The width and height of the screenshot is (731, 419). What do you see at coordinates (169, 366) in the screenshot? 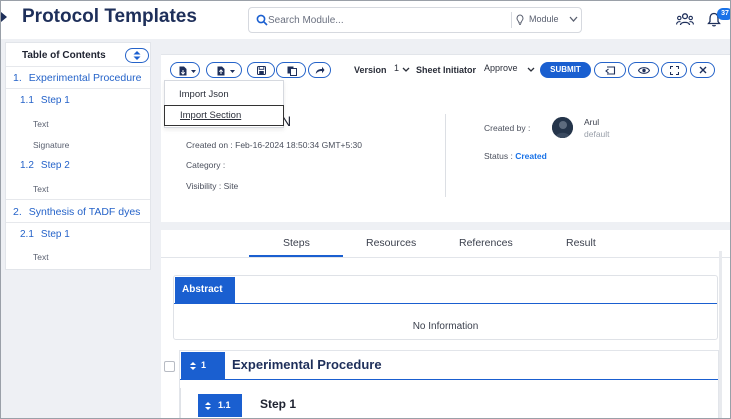
I see `section-checkbox` at bounding box center [169, 366].